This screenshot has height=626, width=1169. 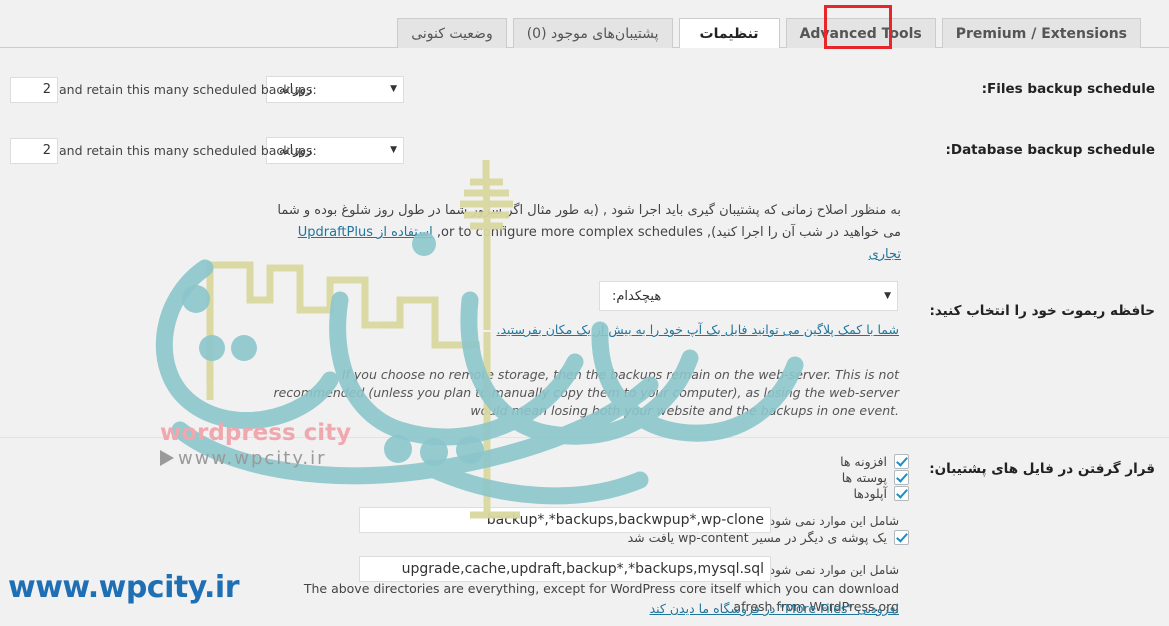 I want to click on include-files-label: قرار گرفتن در فایل های پشتیبان:, so click(x=1042, y=469).